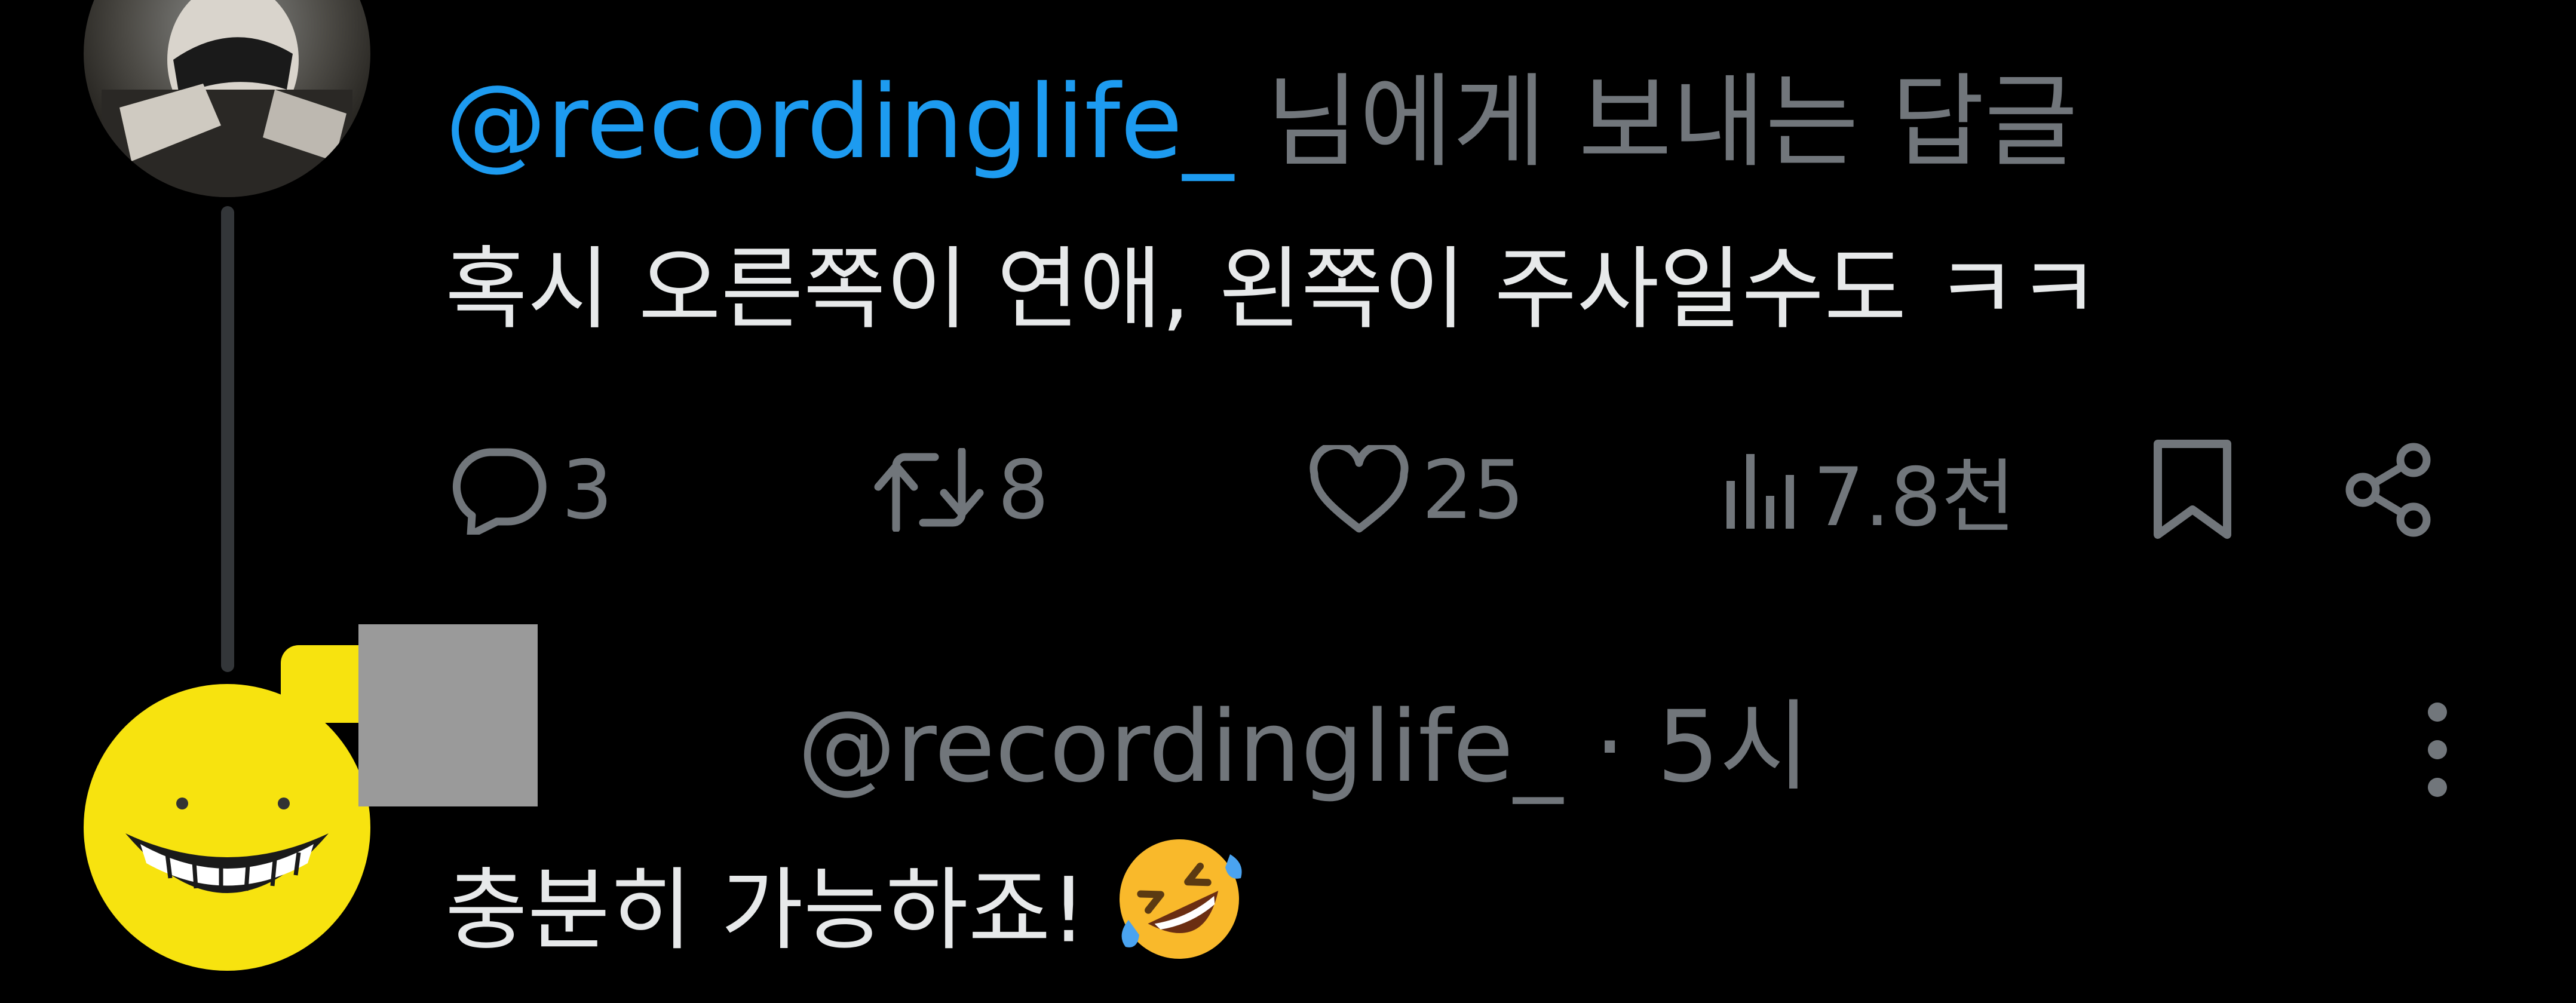 The image size is (2576, 1003). I want to click on tweet-author-meta: @recordinglife_ · 5시, so click(1304, 747).